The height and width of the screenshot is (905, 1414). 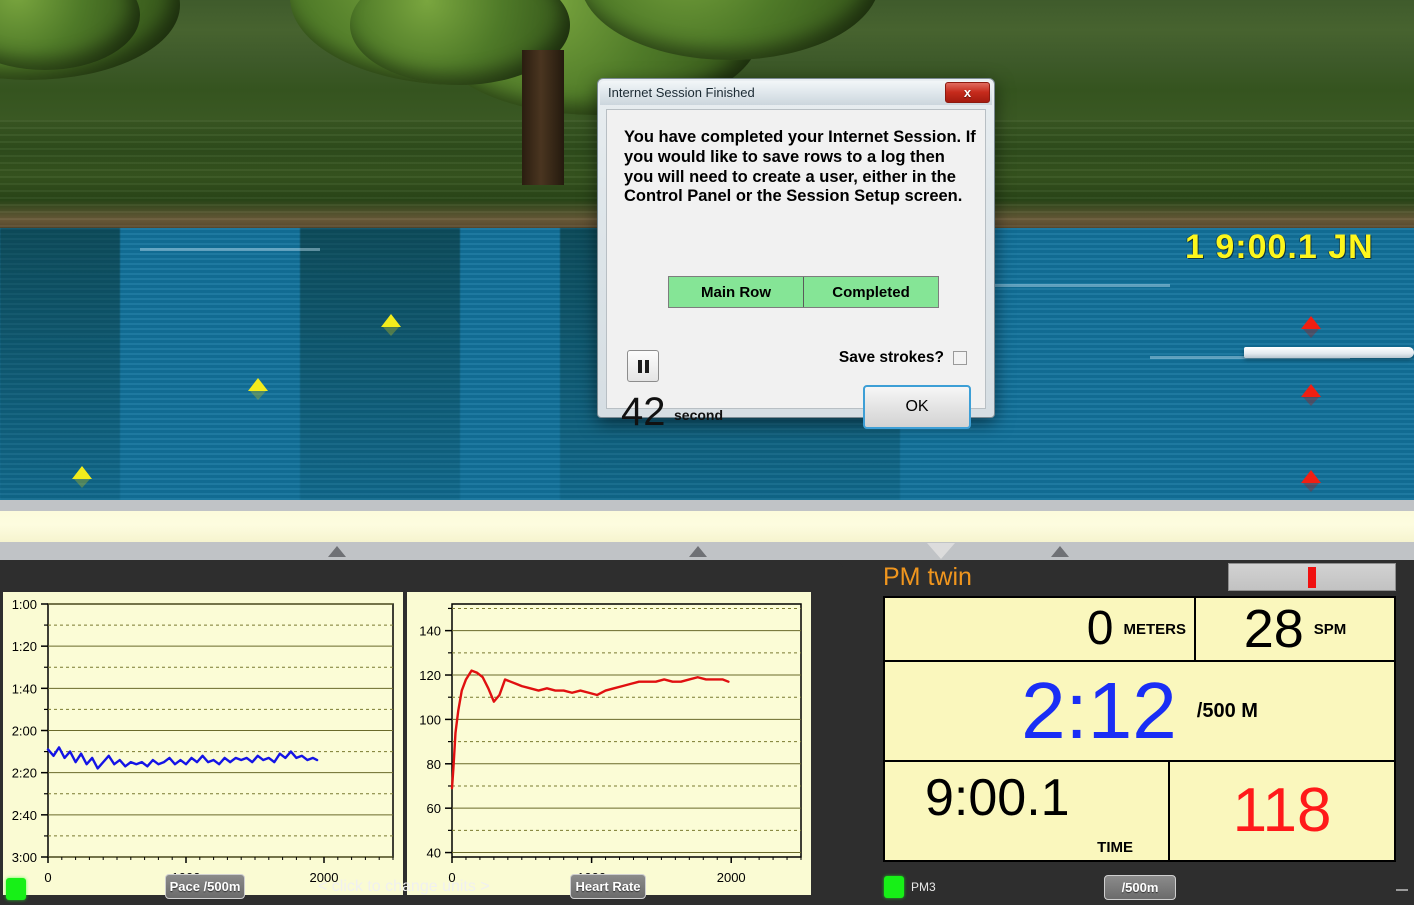 I want to click on svg-text: 2000, so click(x=731, y=877).